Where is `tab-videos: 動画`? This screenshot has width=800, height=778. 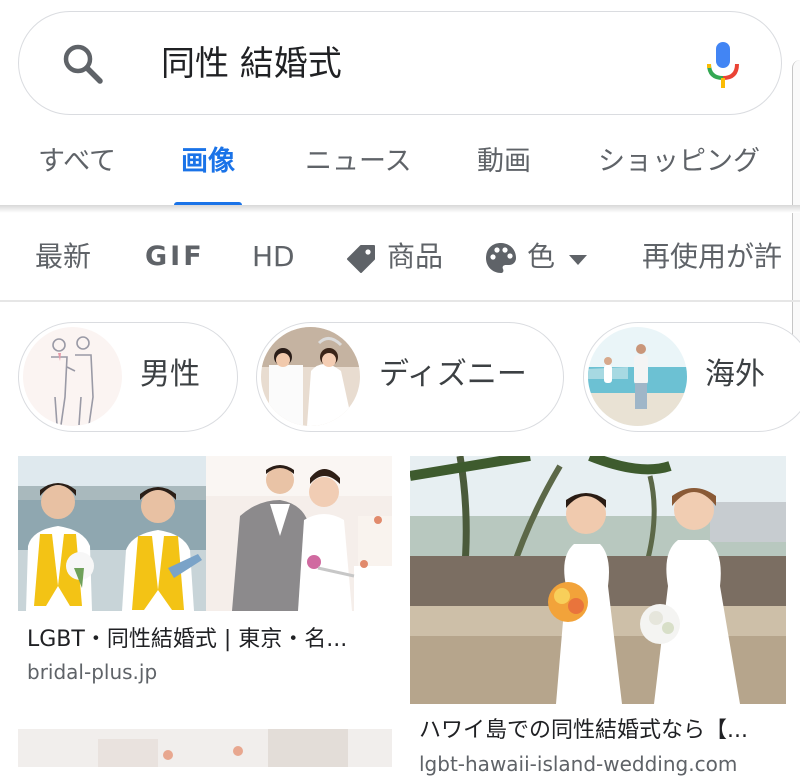 tab-videos: 動画 is located at coordinates (504, 162).